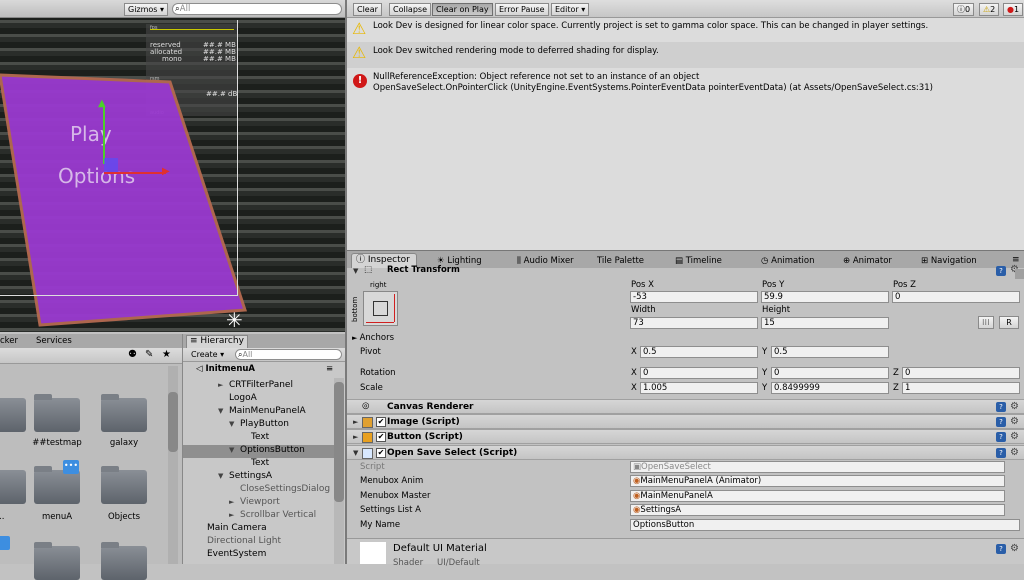 Image resolution: width=1024 pixels, height=580 pixels. What do you see at coordinates (522, 9) in the screenshot?
I see `error-pause-toggle: Error Pause` at bounding box center [522, 9].